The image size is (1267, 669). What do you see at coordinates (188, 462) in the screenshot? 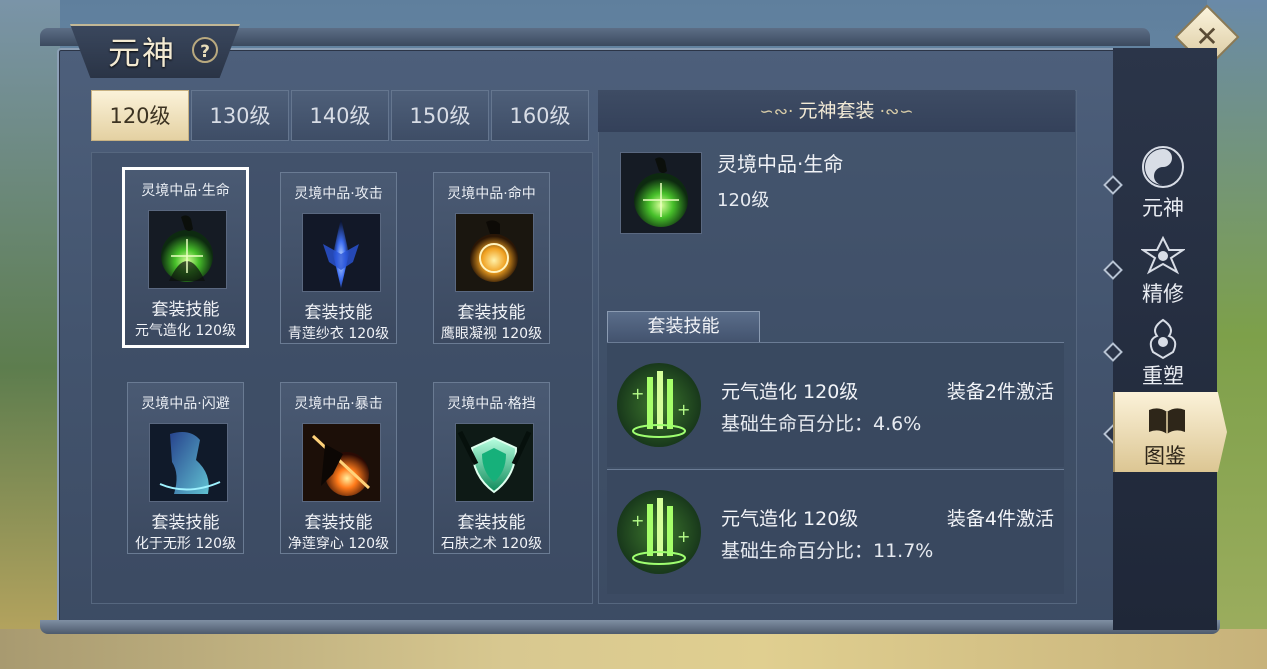
I see `blue-dash-icon` at bounding box center [188, 462].